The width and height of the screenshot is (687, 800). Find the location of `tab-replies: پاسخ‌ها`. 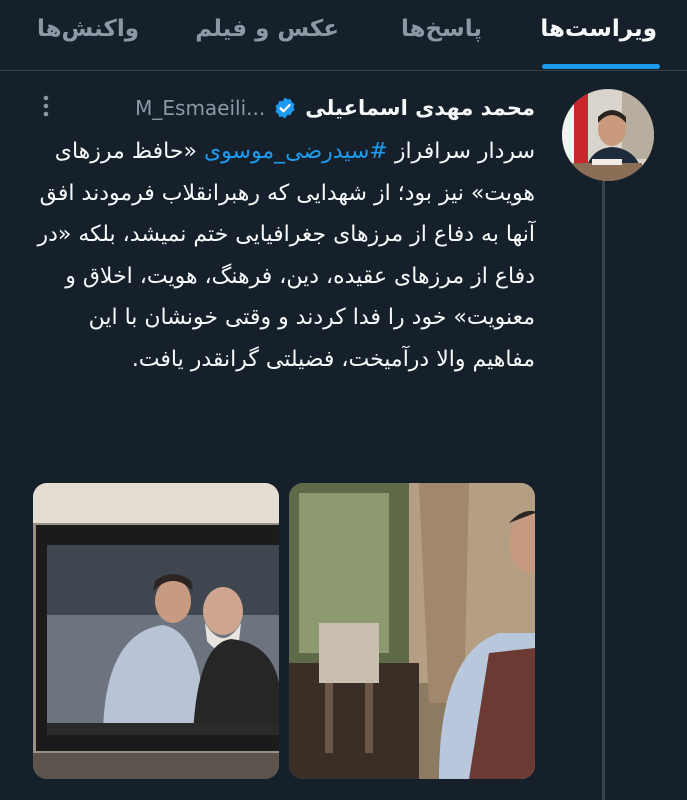

tab-replies: پاسخ‌ها is located at coordinates (441, 34).